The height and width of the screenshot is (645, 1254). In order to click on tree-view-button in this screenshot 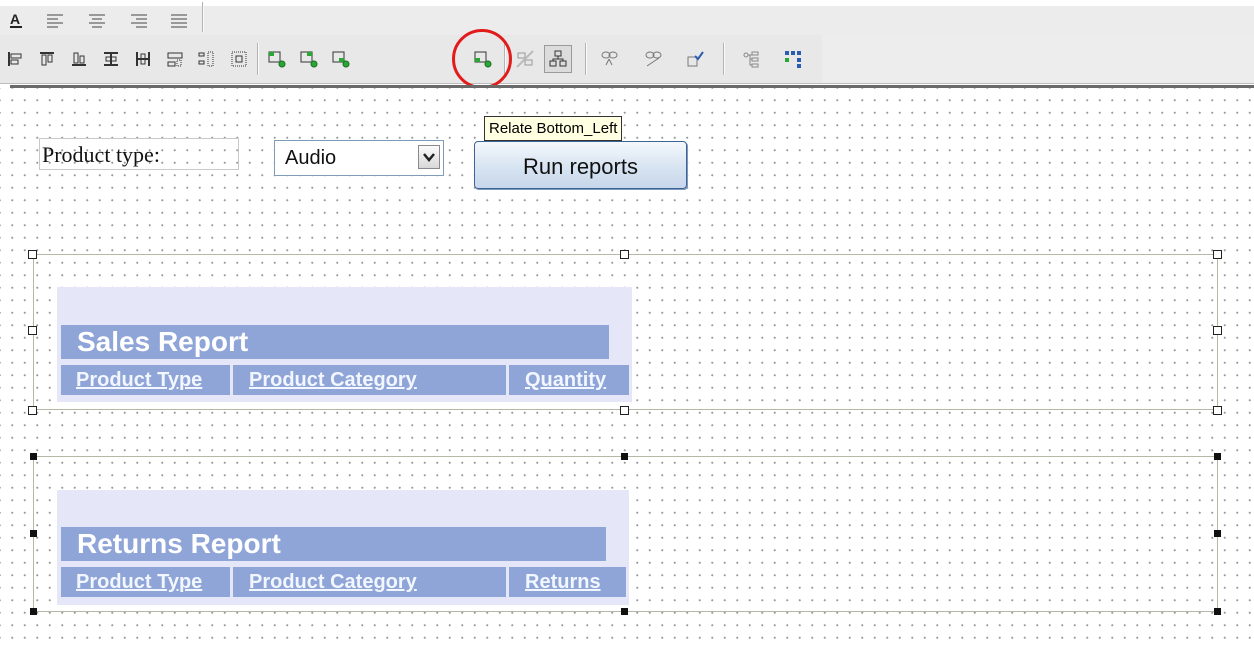, I will do `click(751, 59)`.